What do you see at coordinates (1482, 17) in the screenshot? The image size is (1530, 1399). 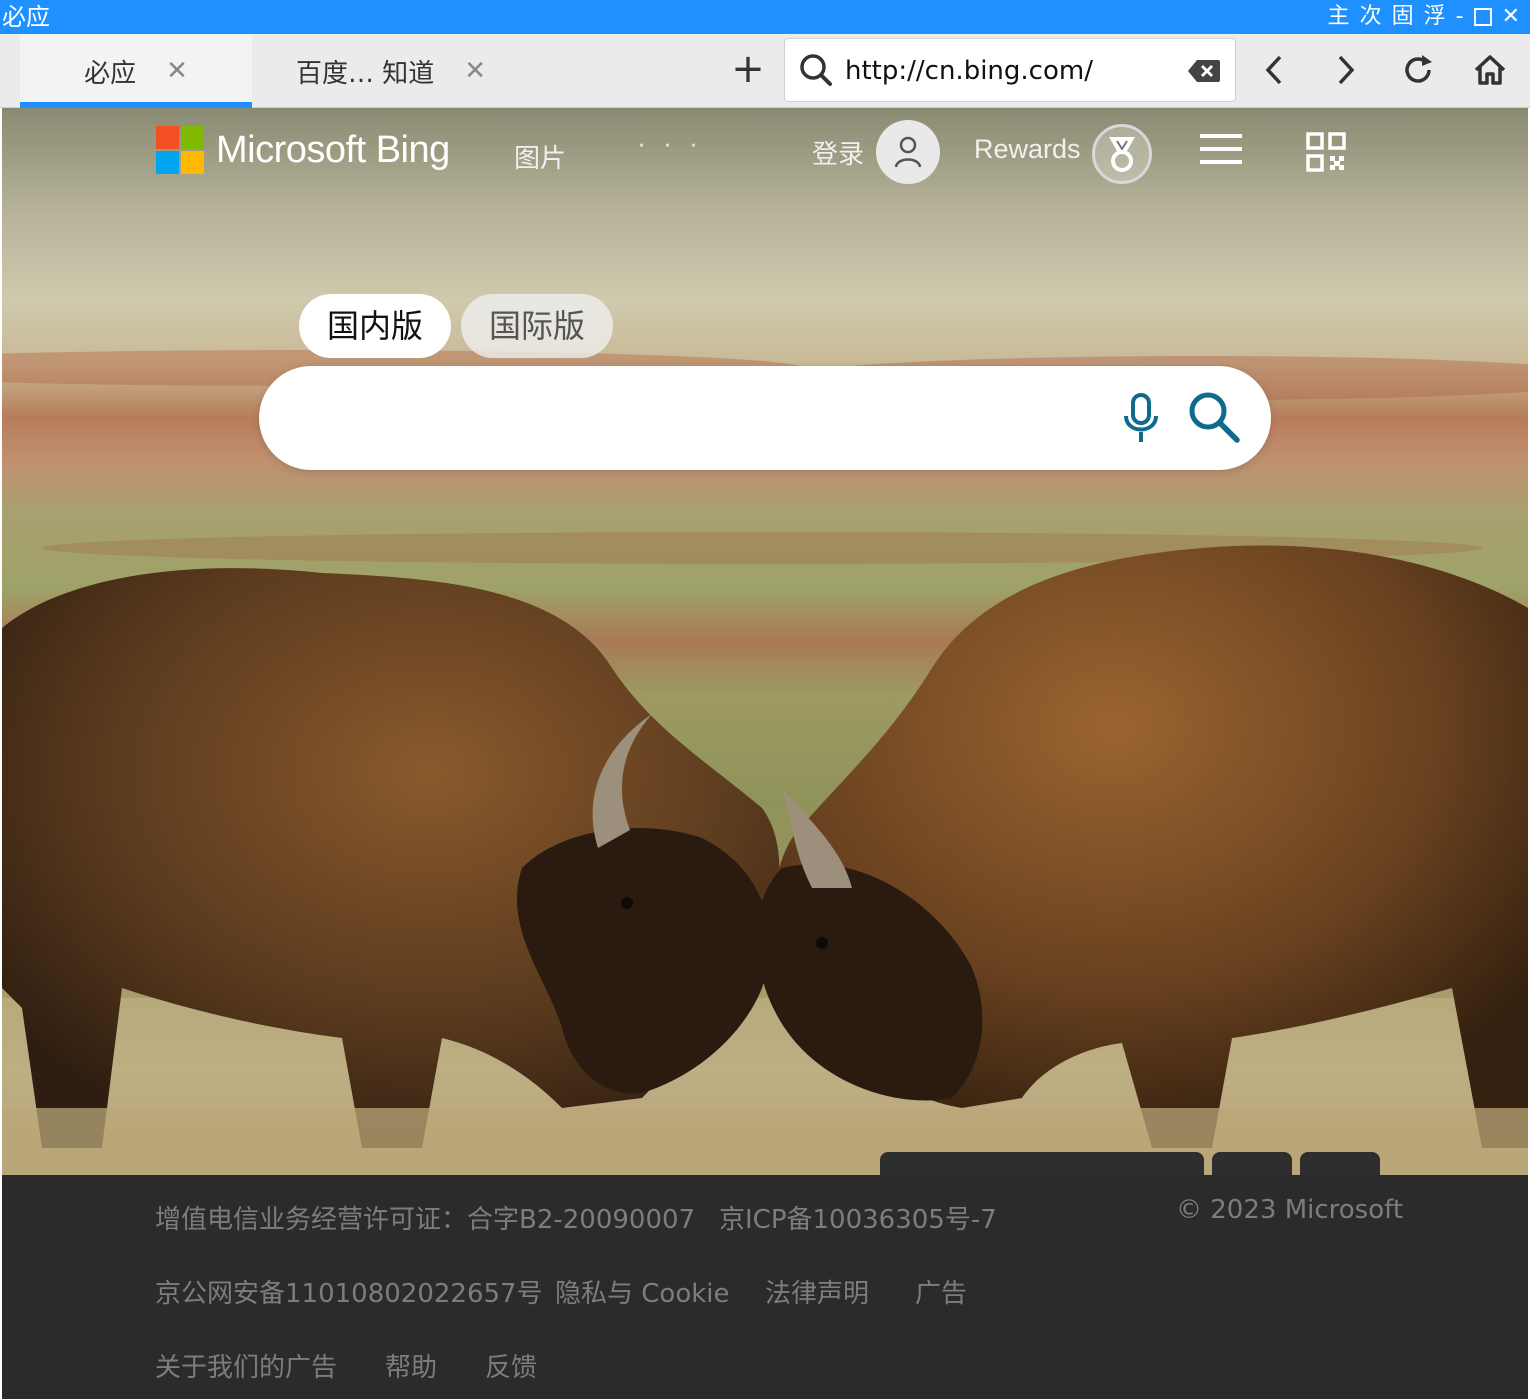 I see `maximize-button` at bounding box center [1482, 17].